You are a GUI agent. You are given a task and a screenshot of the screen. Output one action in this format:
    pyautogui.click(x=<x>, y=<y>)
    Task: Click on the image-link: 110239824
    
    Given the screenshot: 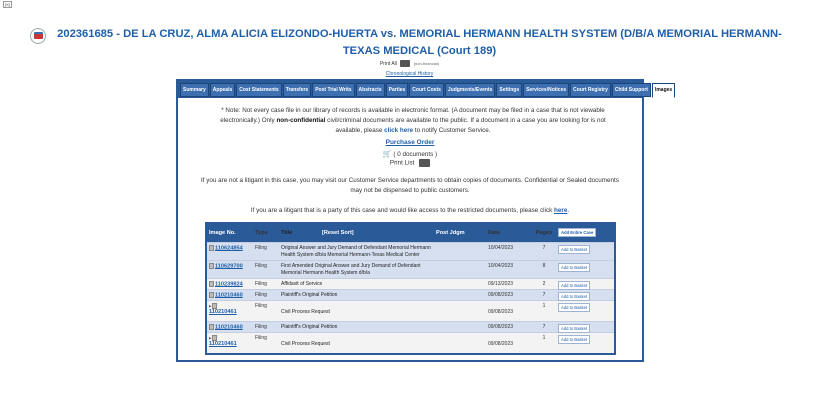 What is the action you would take?
    pyautogui.click(x=229, y=284)
    